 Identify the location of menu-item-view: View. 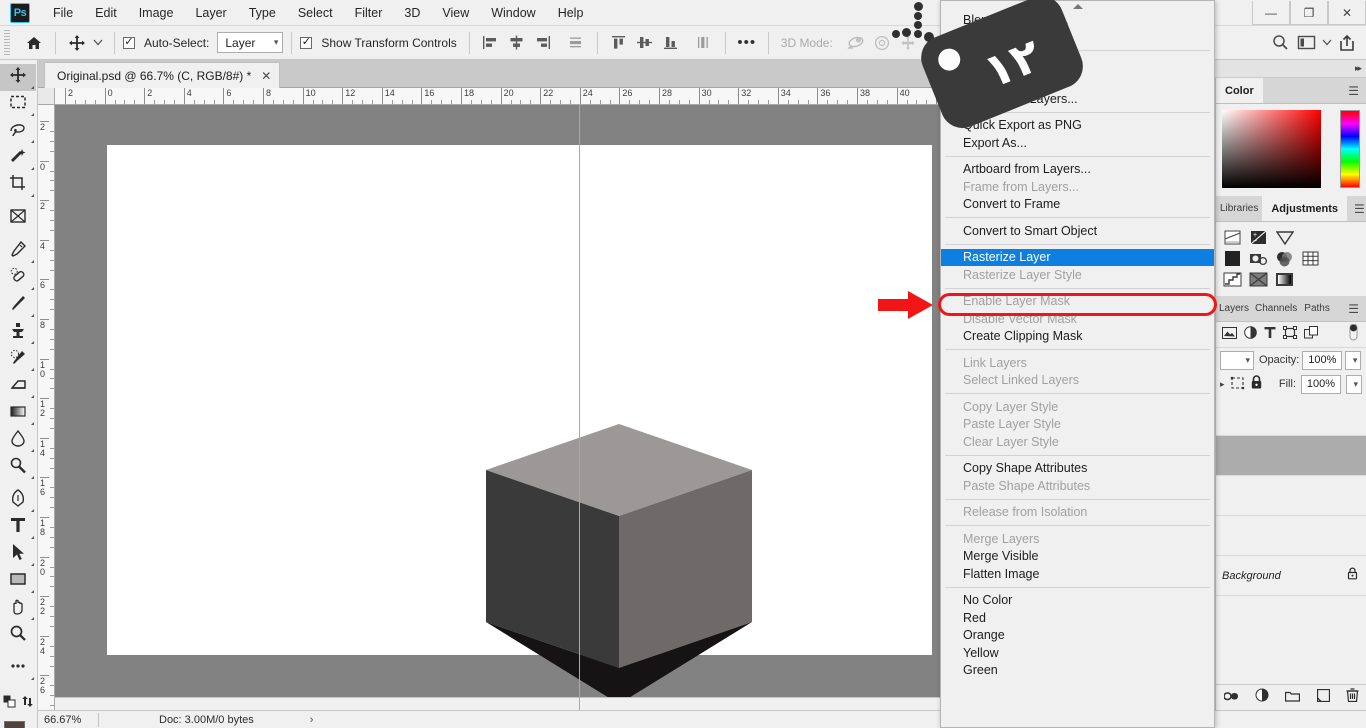
(455, 13).